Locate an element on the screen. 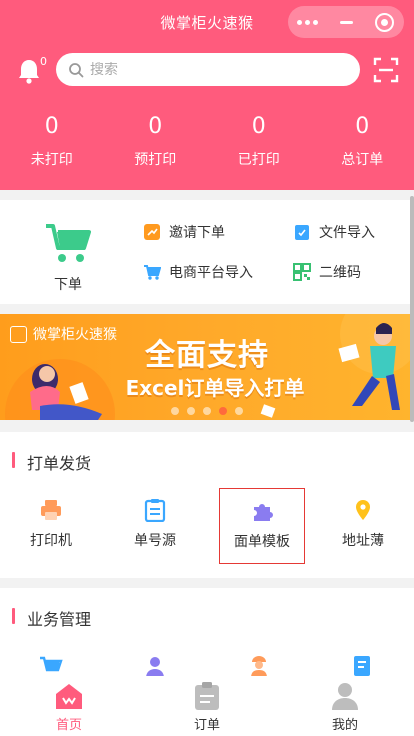  tab-home: 首页 is located at coordinates (69, 706).